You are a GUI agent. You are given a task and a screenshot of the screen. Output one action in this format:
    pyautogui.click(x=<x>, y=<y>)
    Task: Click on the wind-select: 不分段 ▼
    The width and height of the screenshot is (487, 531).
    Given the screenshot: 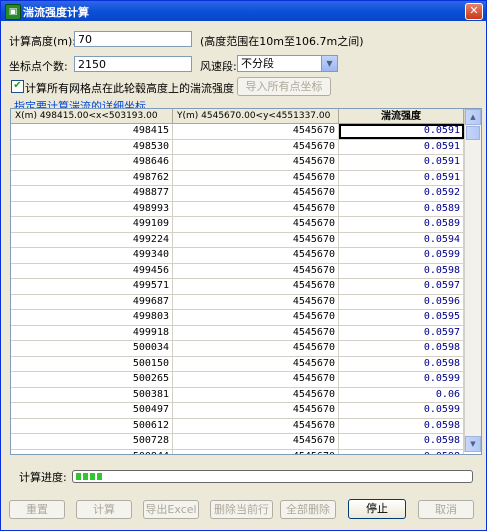 What is the action you would take?
    pyautogui.click(x=287, y=63)
    